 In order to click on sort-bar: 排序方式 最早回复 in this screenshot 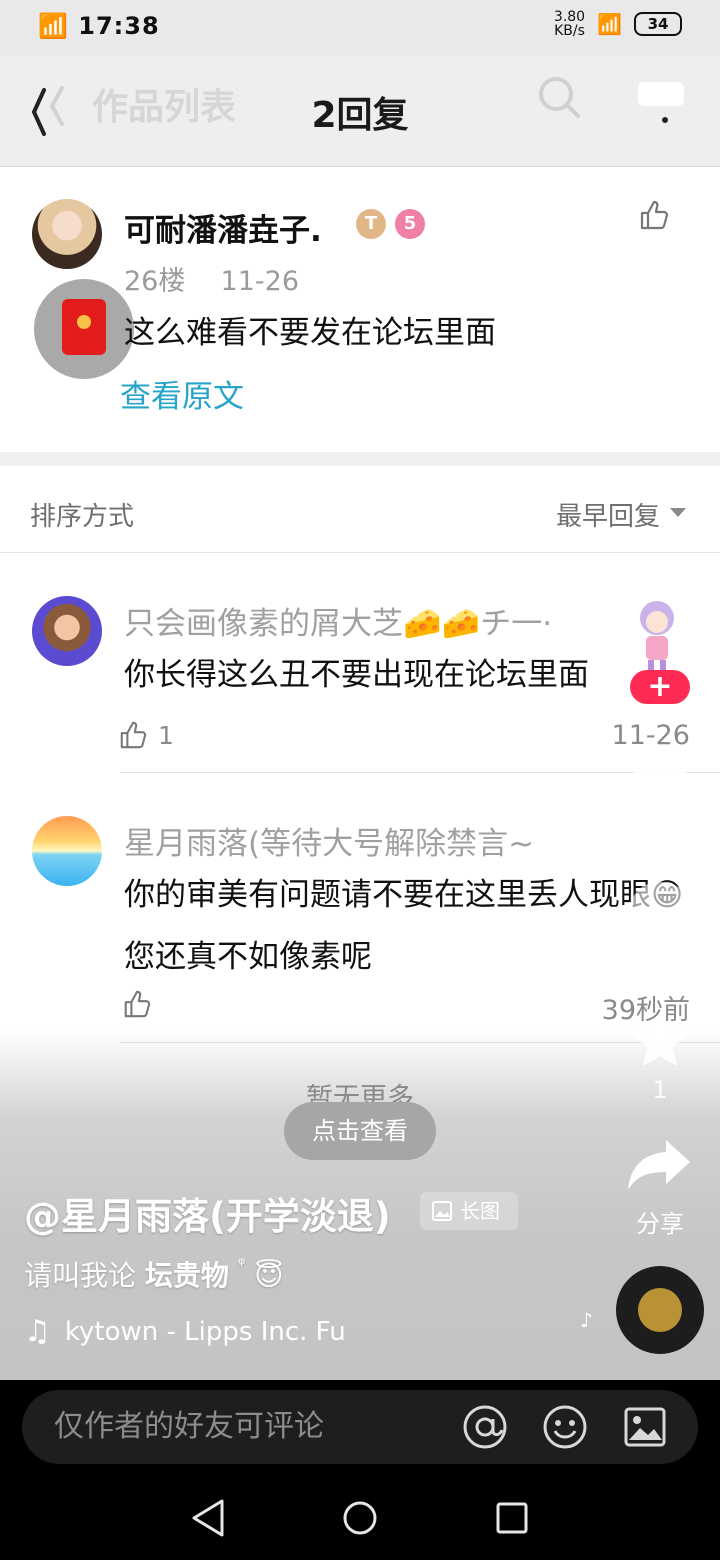, I will do `click(360, 509)`.